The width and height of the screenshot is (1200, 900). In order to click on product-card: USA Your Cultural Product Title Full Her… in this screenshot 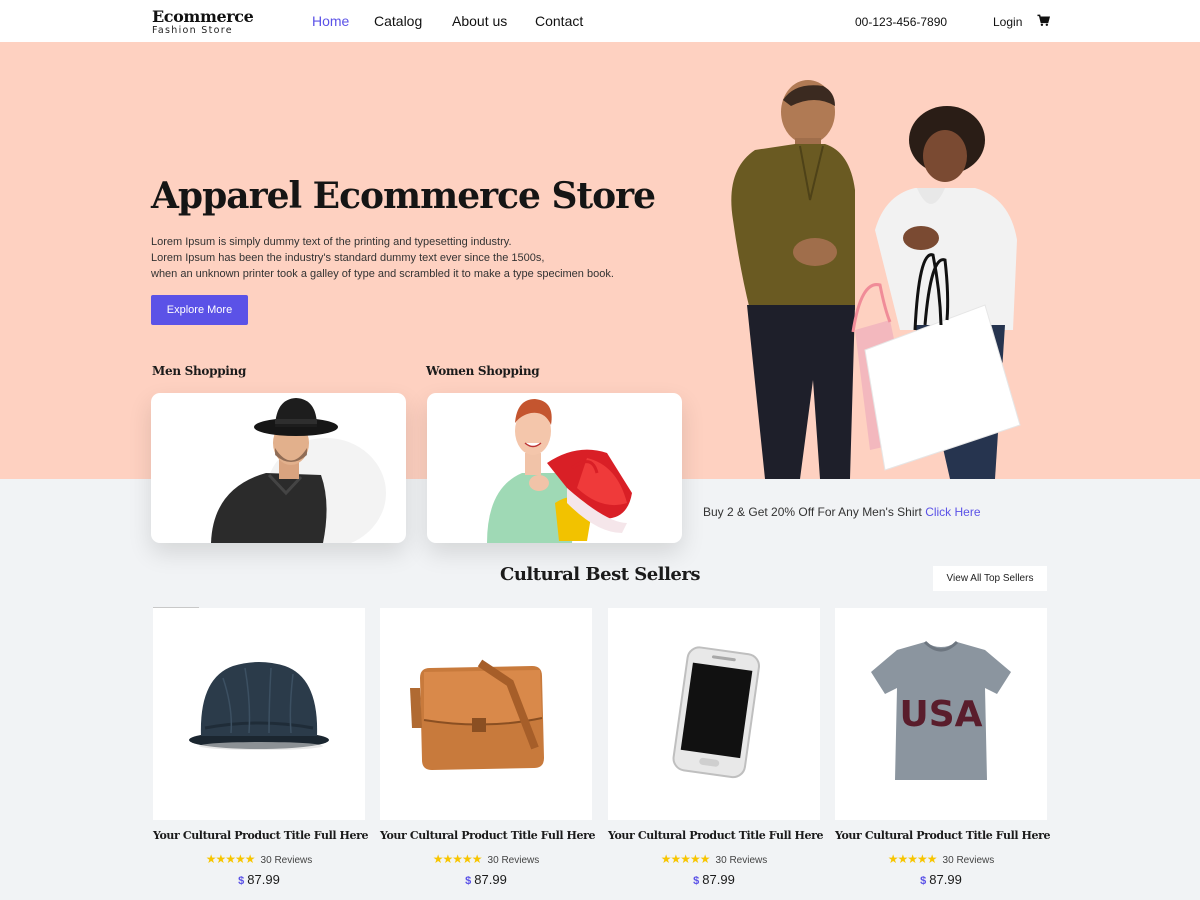, I will do `click(943, 754)`.